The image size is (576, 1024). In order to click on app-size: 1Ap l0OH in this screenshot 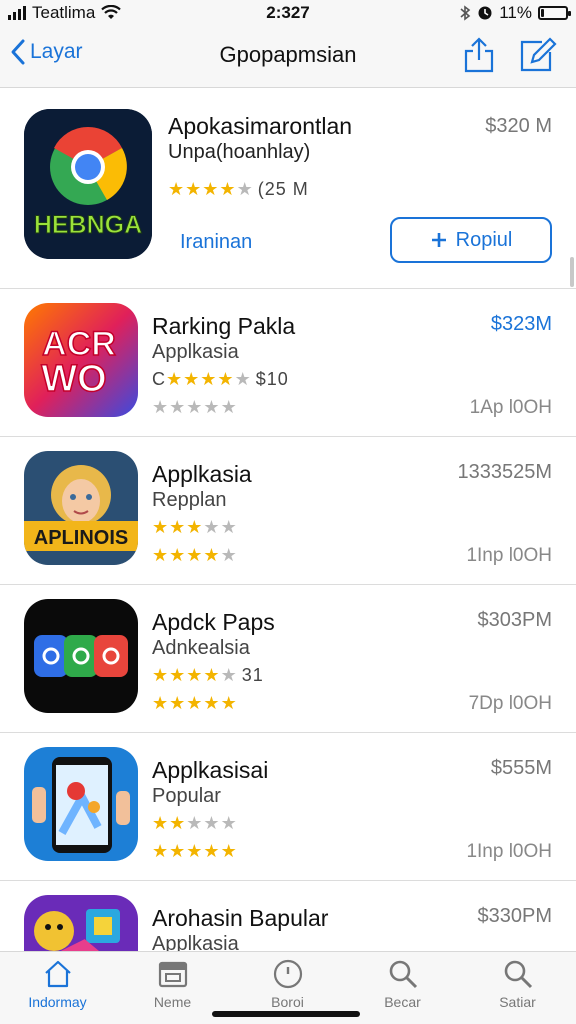, I will do `click(510, 407)`.